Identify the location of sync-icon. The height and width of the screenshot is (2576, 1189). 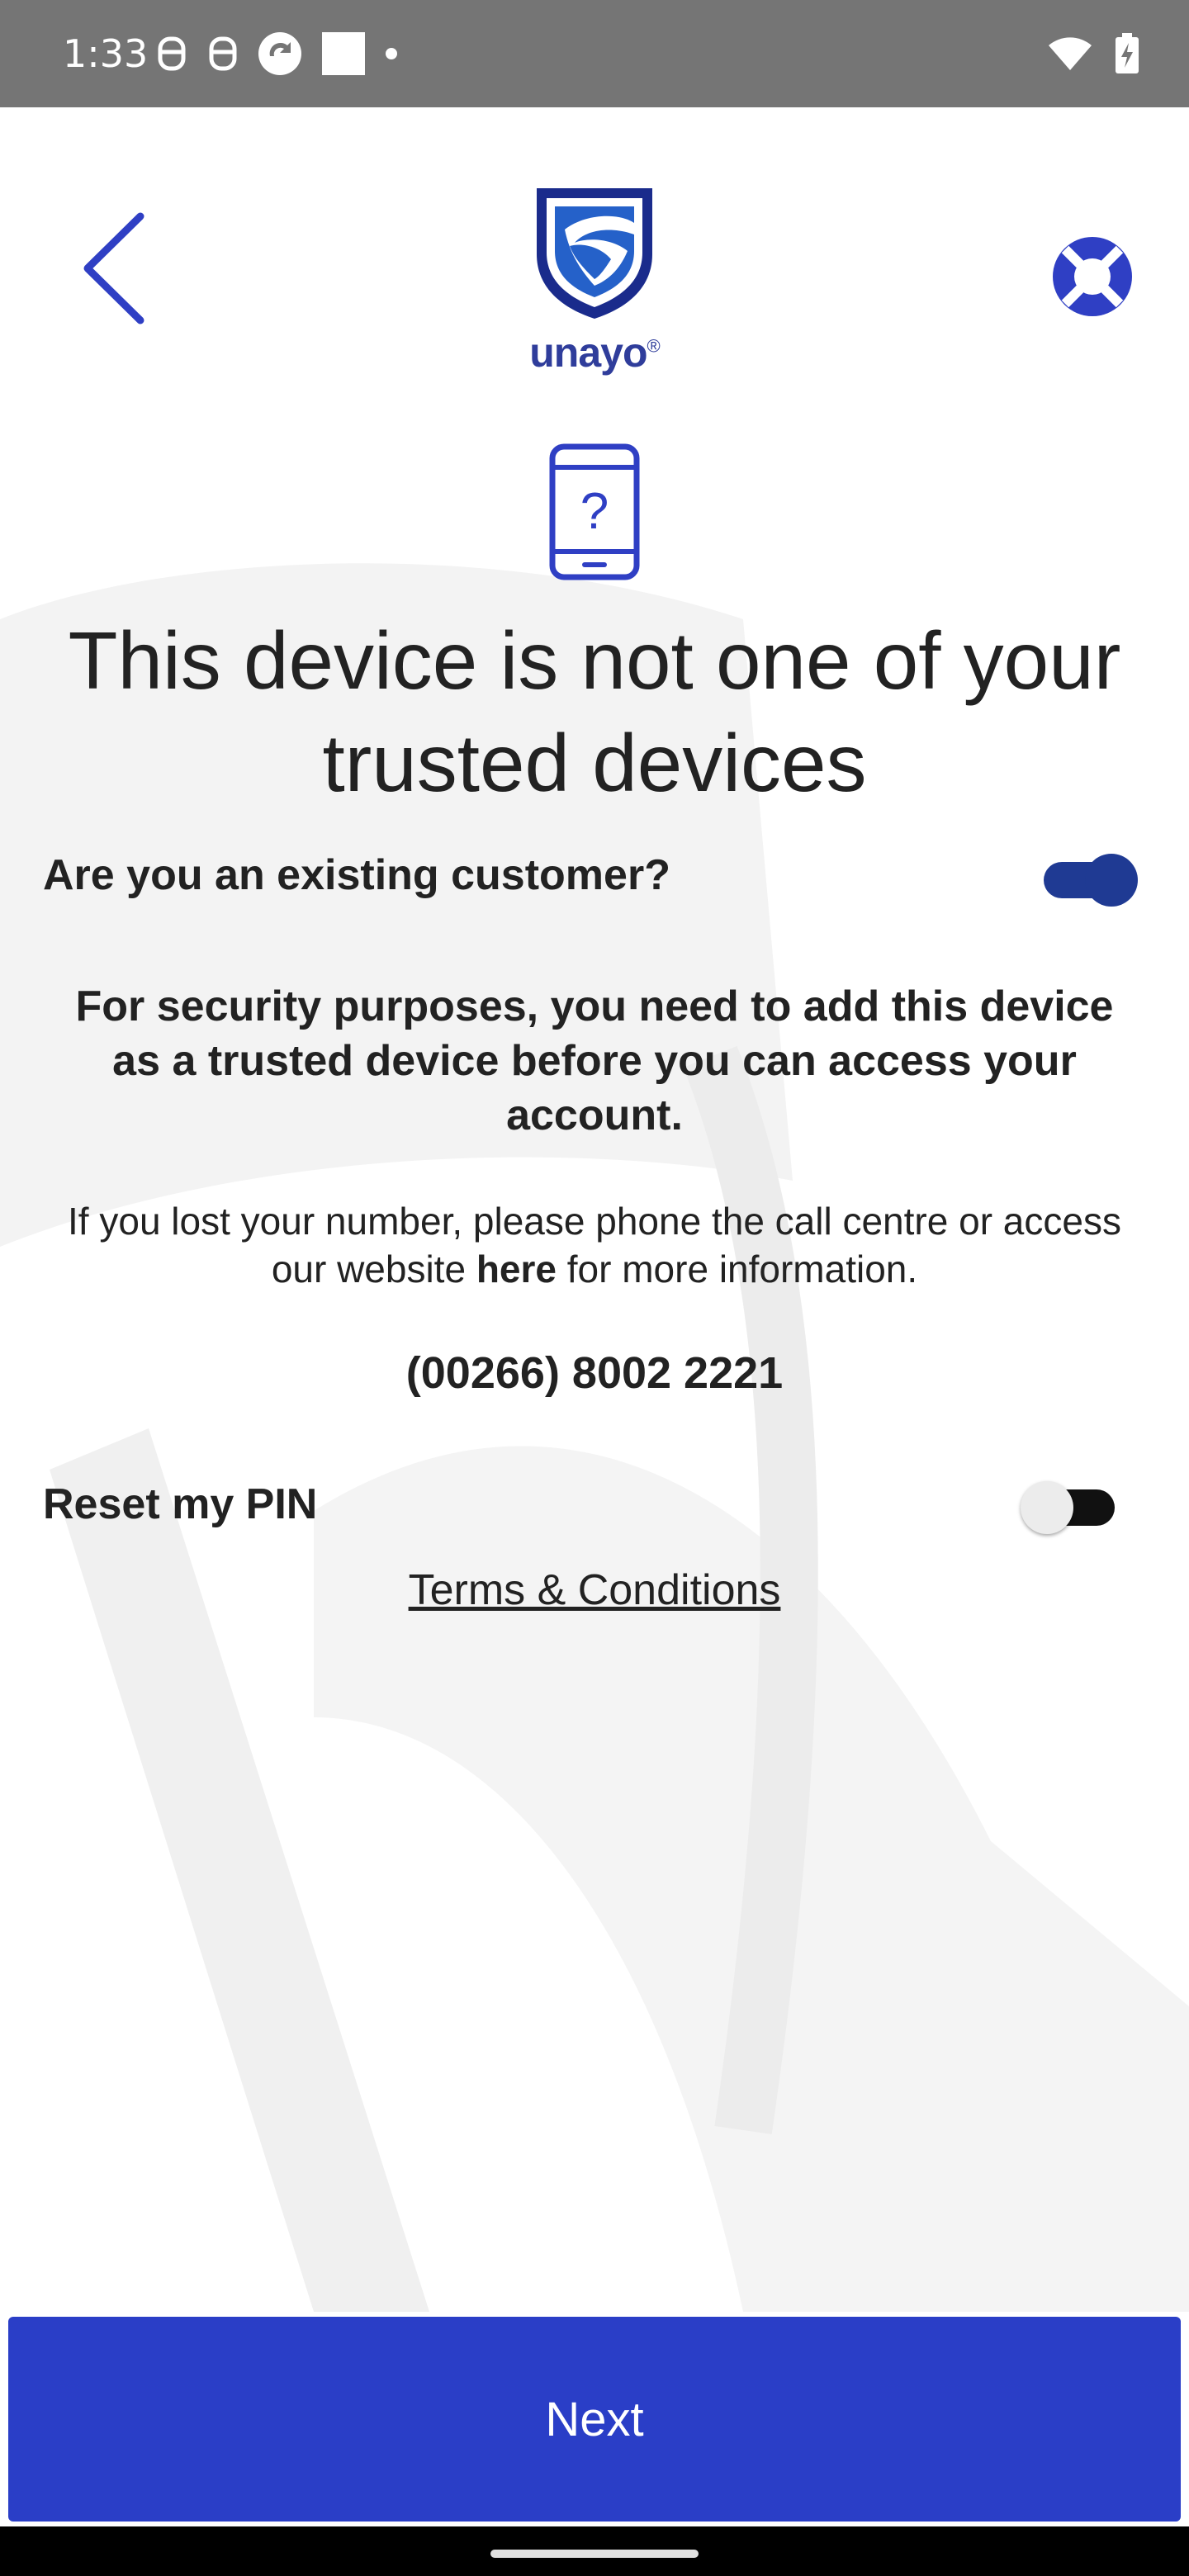
(279, 53).